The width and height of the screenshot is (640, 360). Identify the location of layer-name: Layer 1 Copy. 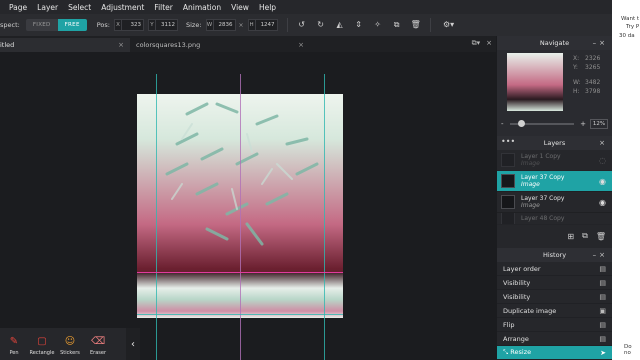
(541, 156).